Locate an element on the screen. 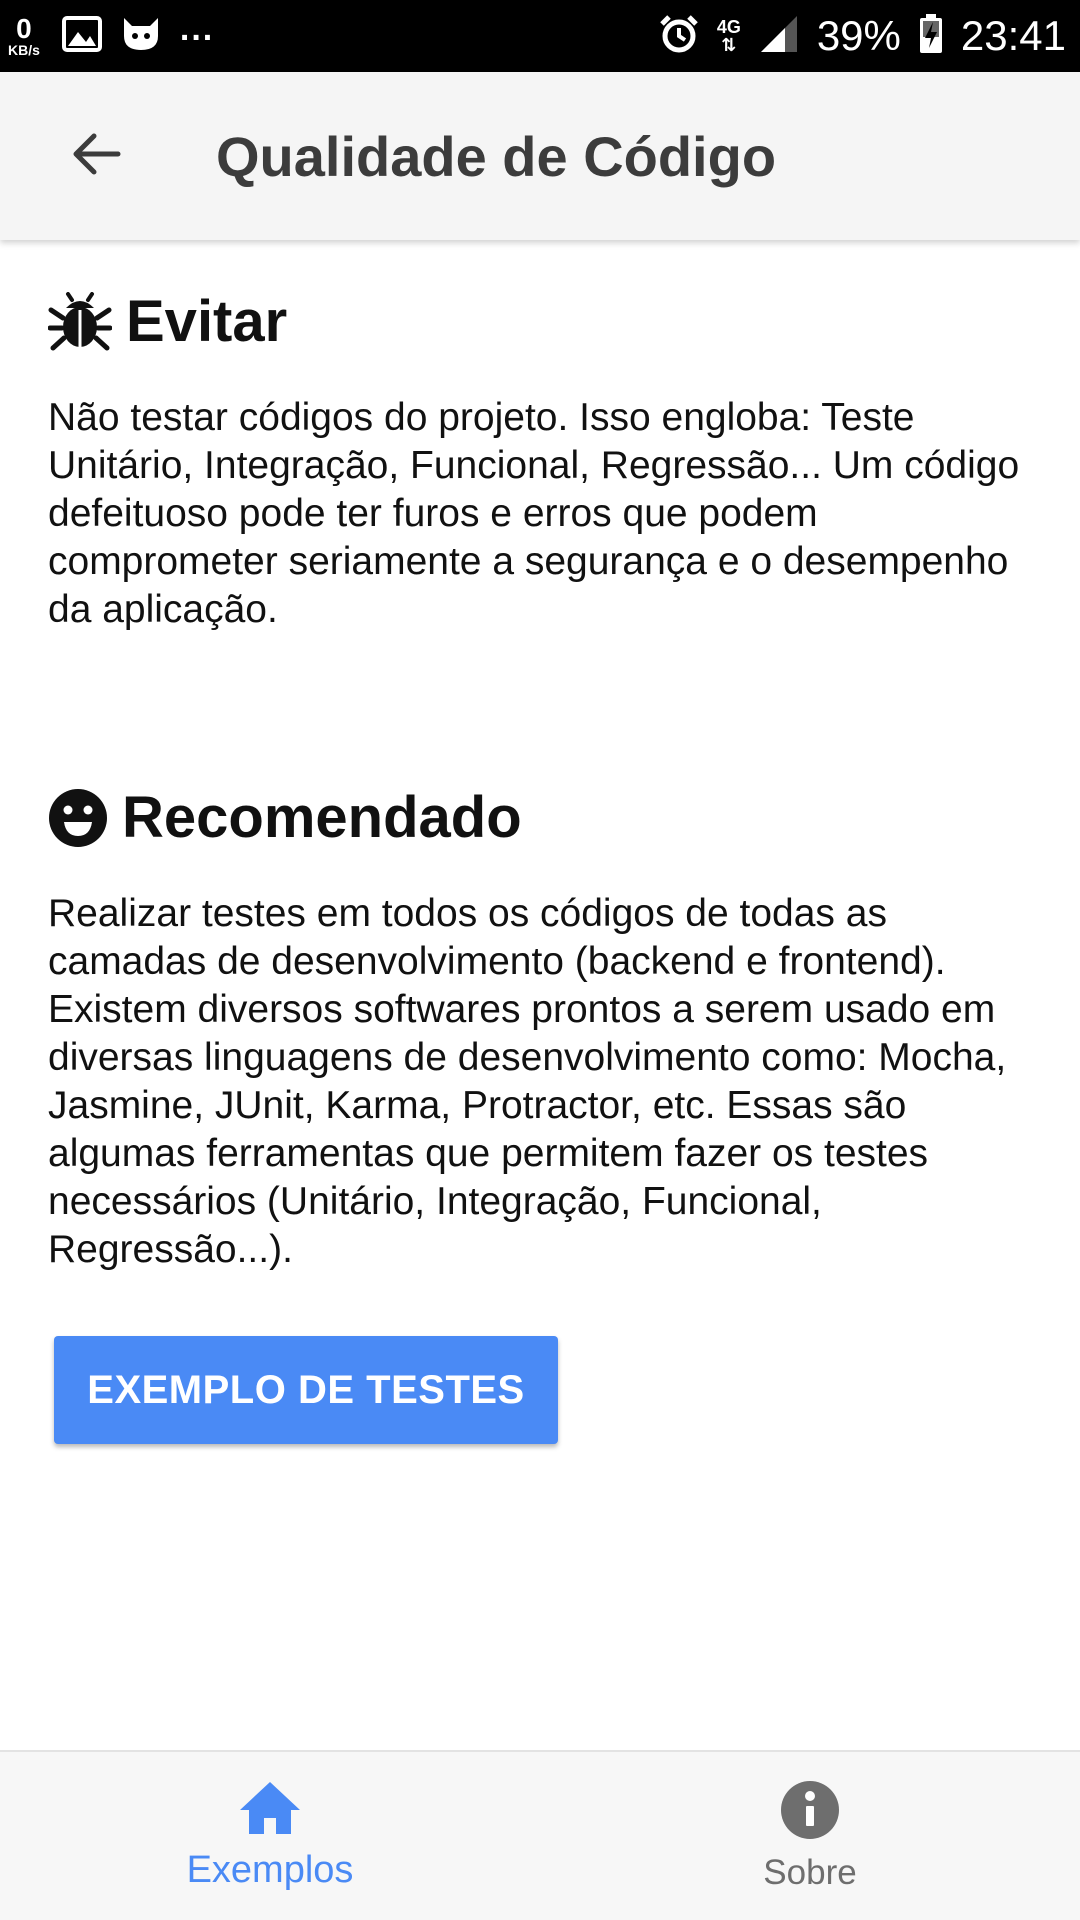 The height and width of the screenshot is (1920, 1080). arrow-left-icon is located at coordinates (96, 156).